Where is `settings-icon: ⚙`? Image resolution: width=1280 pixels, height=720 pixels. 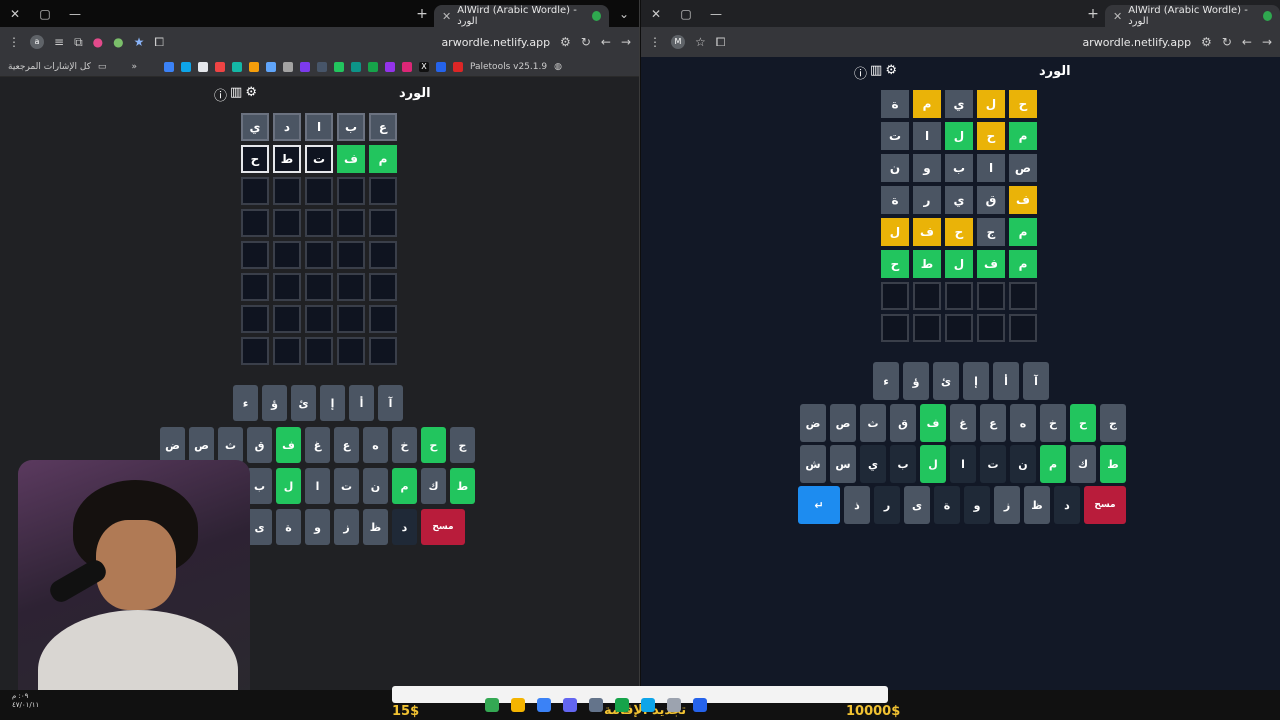
settings-icon: ⚙ is located at coordinates (251, 94).